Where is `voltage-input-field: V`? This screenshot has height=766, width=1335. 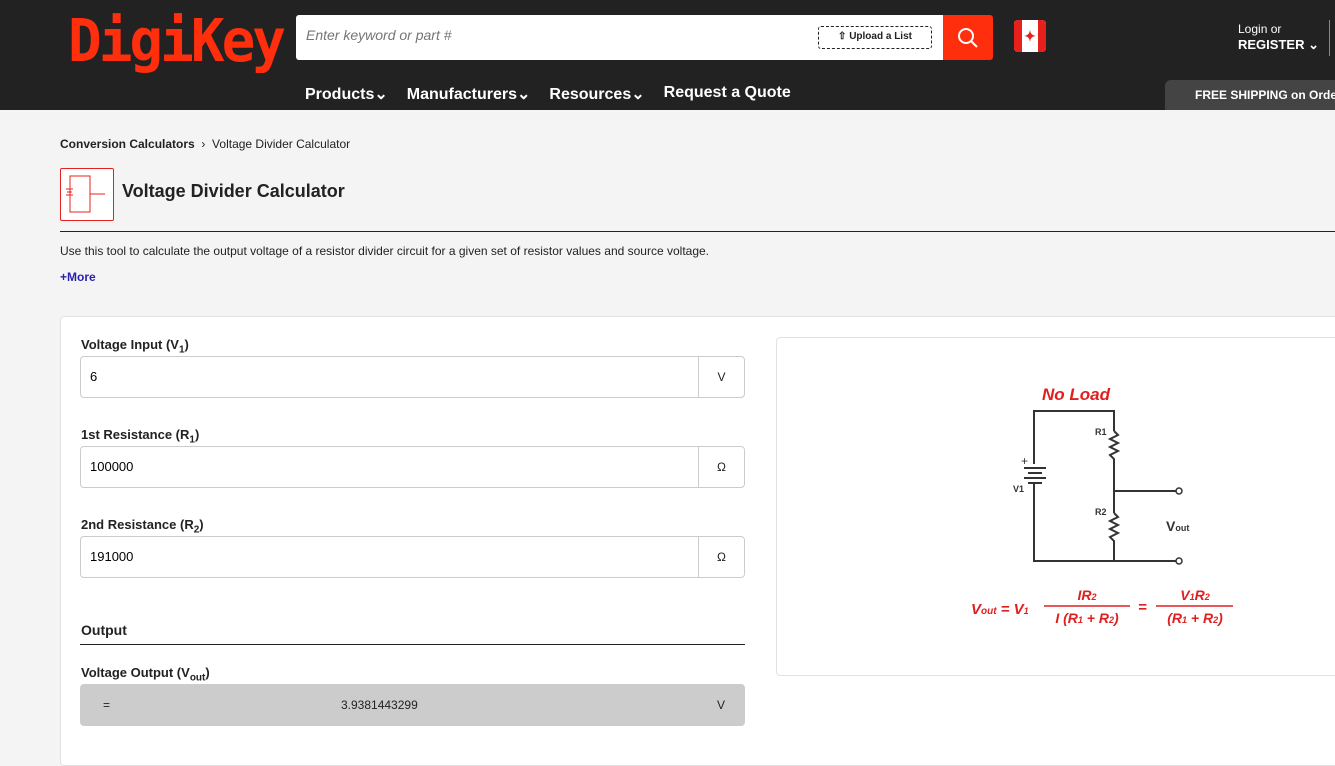 voltage-input-field: V is located at coordinates (412, 377).